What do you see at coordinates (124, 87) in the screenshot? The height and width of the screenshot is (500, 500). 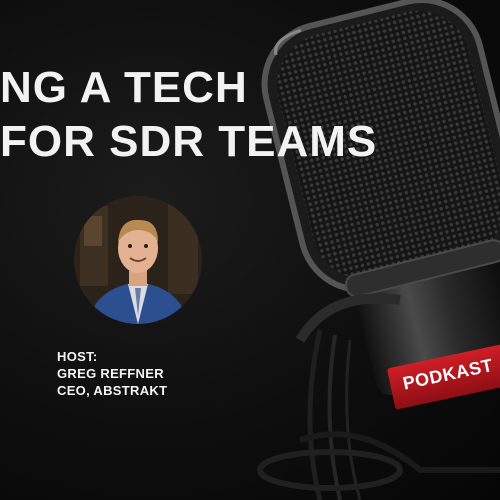 I see `title-line-1: NG A TECH` at bounding box center [124, 87].